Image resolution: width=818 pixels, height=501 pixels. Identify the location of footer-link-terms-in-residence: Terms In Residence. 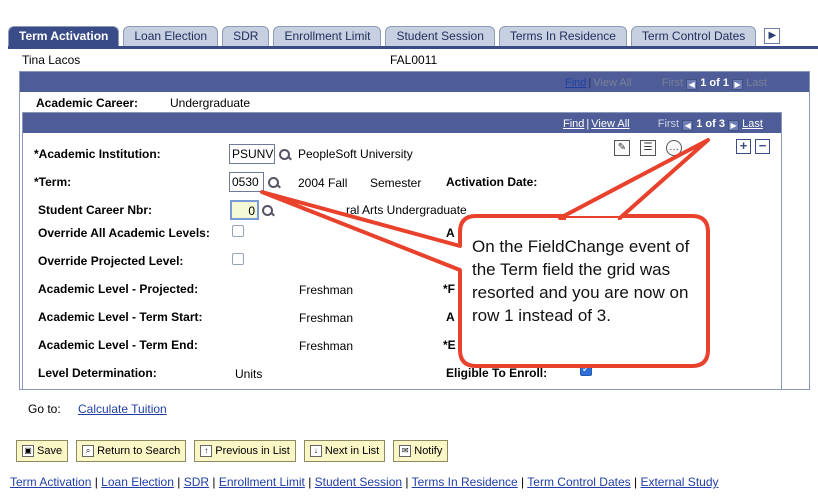
(465, 482).